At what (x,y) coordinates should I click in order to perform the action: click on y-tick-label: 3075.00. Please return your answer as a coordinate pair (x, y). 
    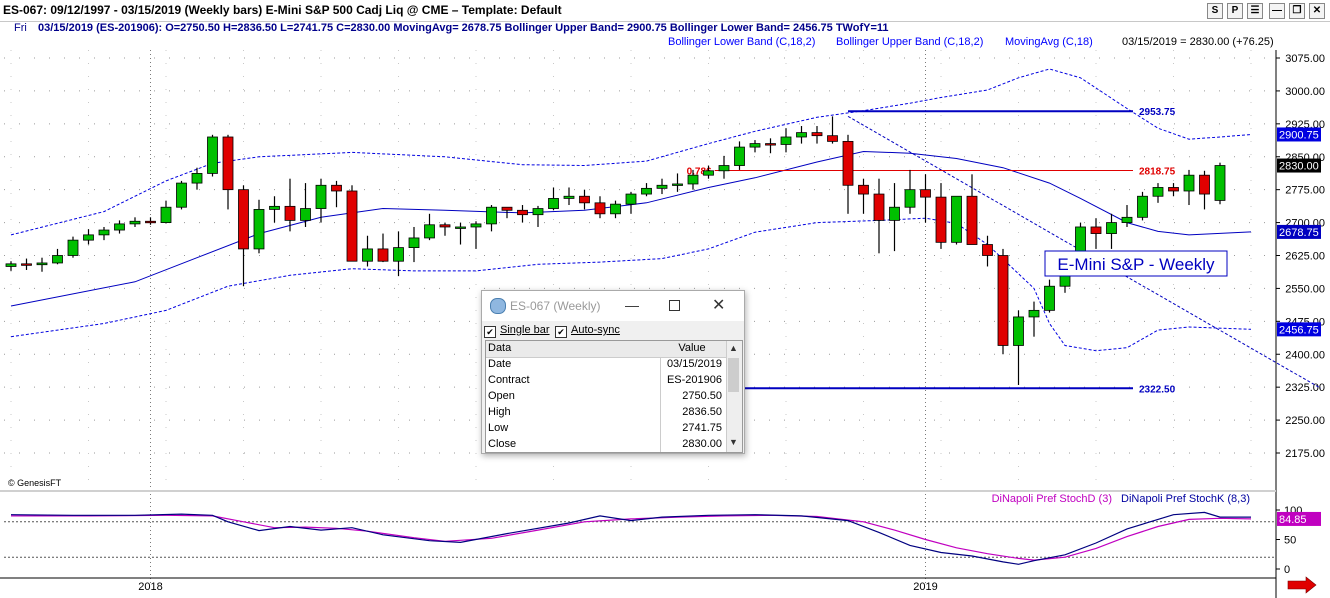
    Looking at the image, I should click on (1305, 59).